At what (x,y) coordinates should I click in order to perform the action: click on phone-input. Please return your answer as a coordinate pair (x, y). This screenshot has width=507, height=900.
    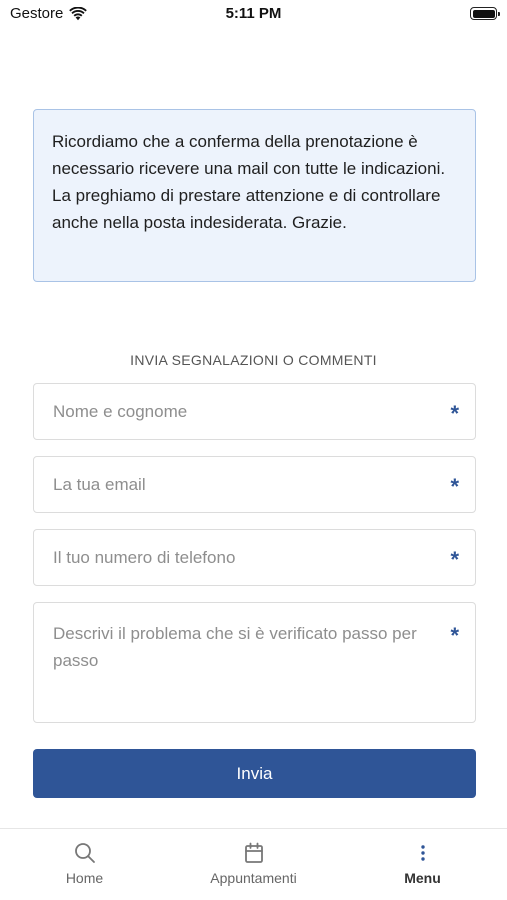
    Looking at the image, I should click on (254, 557).